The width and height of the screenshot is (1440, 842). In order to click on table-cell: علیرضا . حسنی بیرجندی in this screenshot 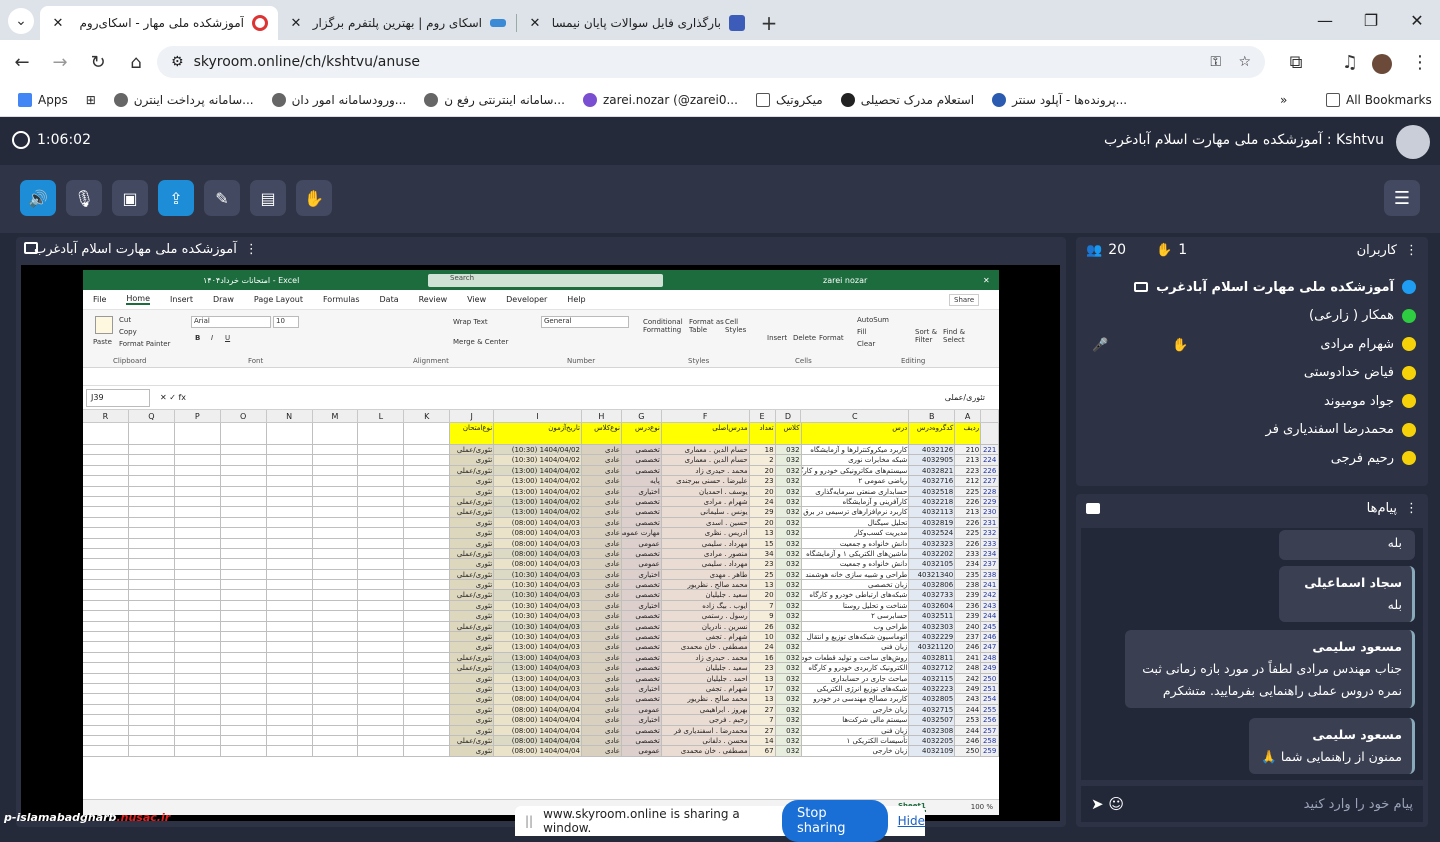, I will do `click(705, 481)`.